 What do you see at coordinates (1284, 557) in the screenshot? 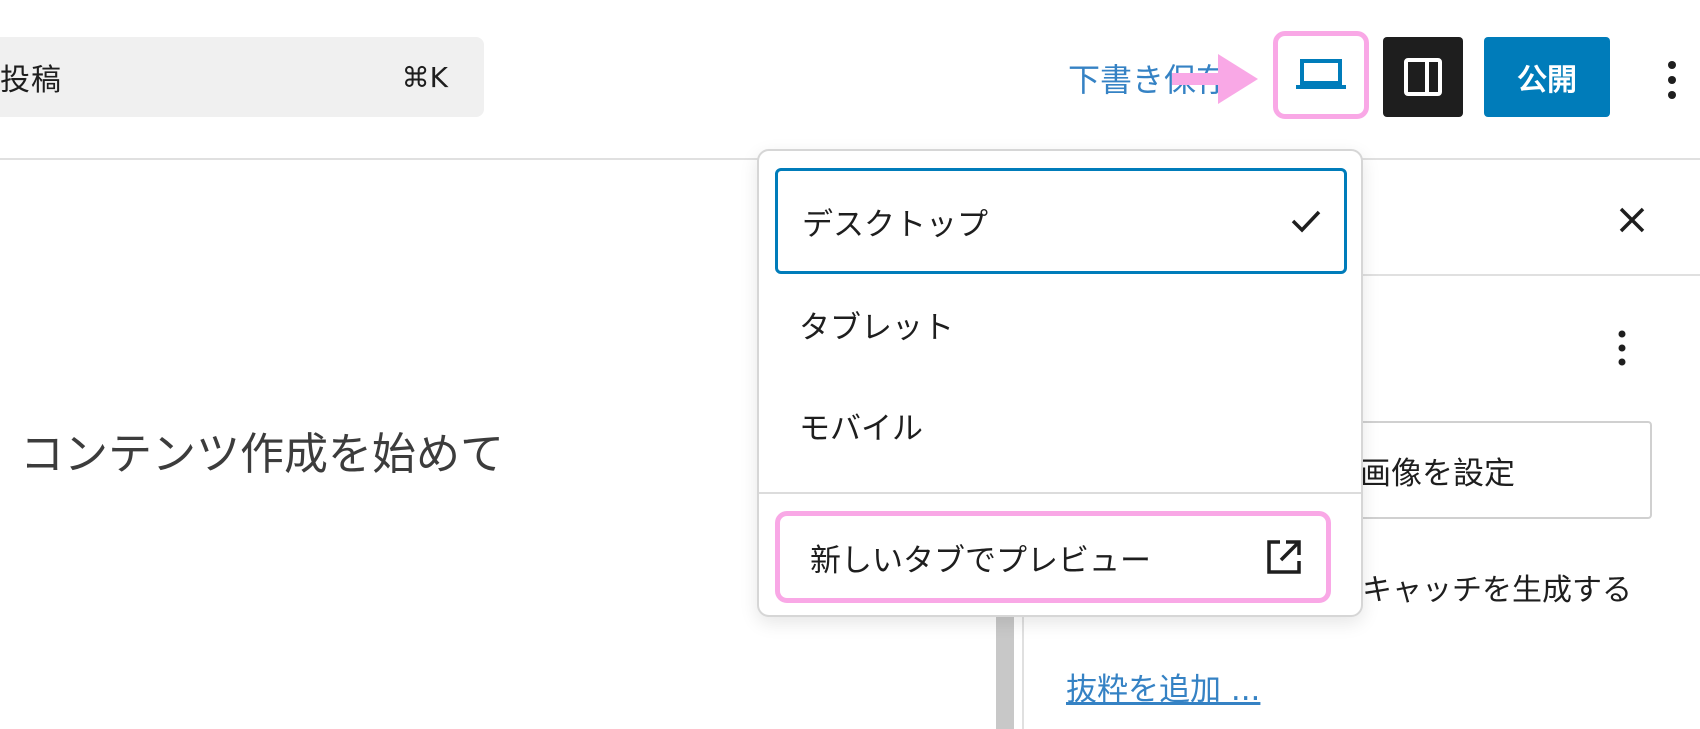
I see `external-link-icon` at bounding box center [1284, 557].